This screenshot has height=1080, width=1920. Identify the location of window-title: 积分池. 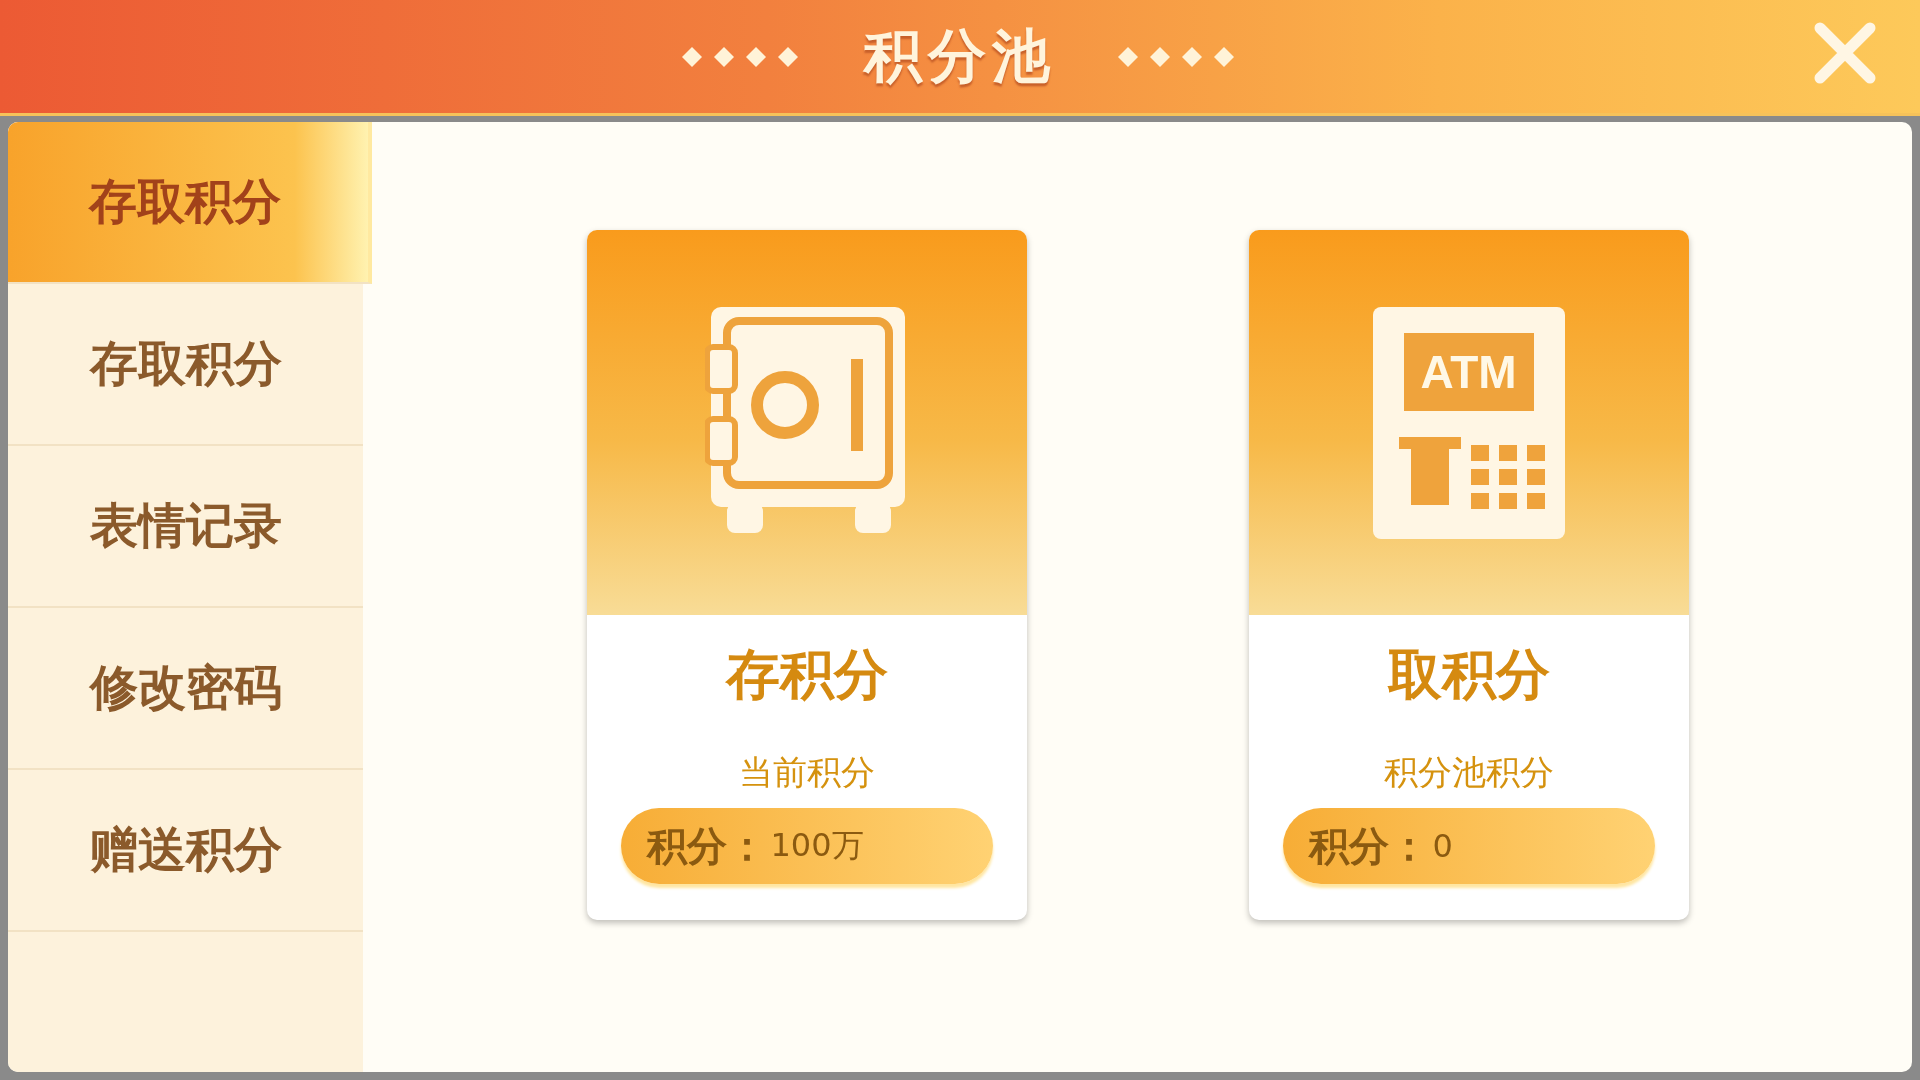
(960, 56).